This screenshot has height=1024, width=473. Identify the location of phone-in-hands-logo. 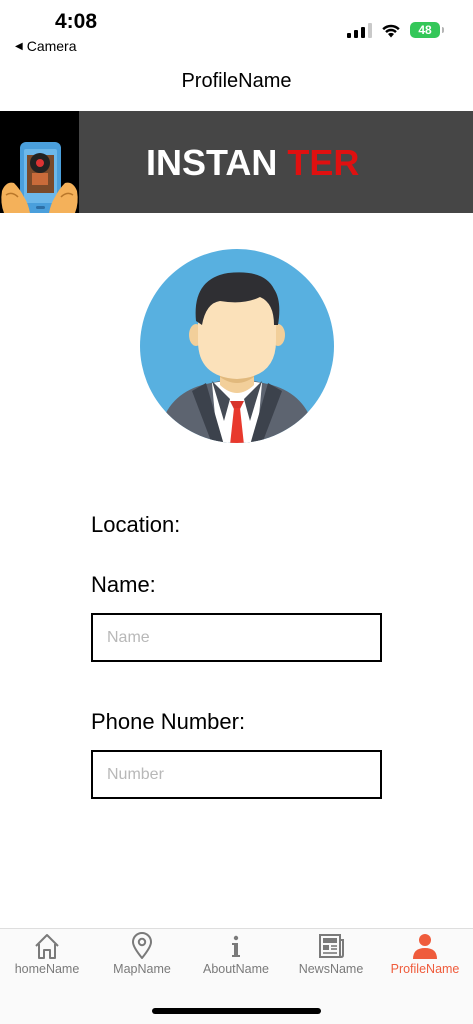
(39, 162).